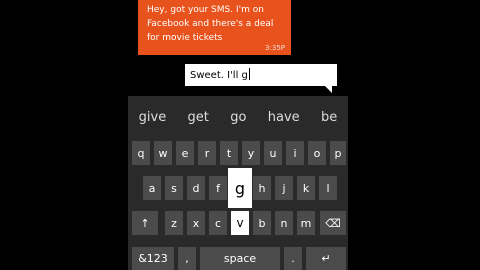 The image size is (480, 270). I want to click on compose-draft: Sweet. I'll g, so click(219, 75).